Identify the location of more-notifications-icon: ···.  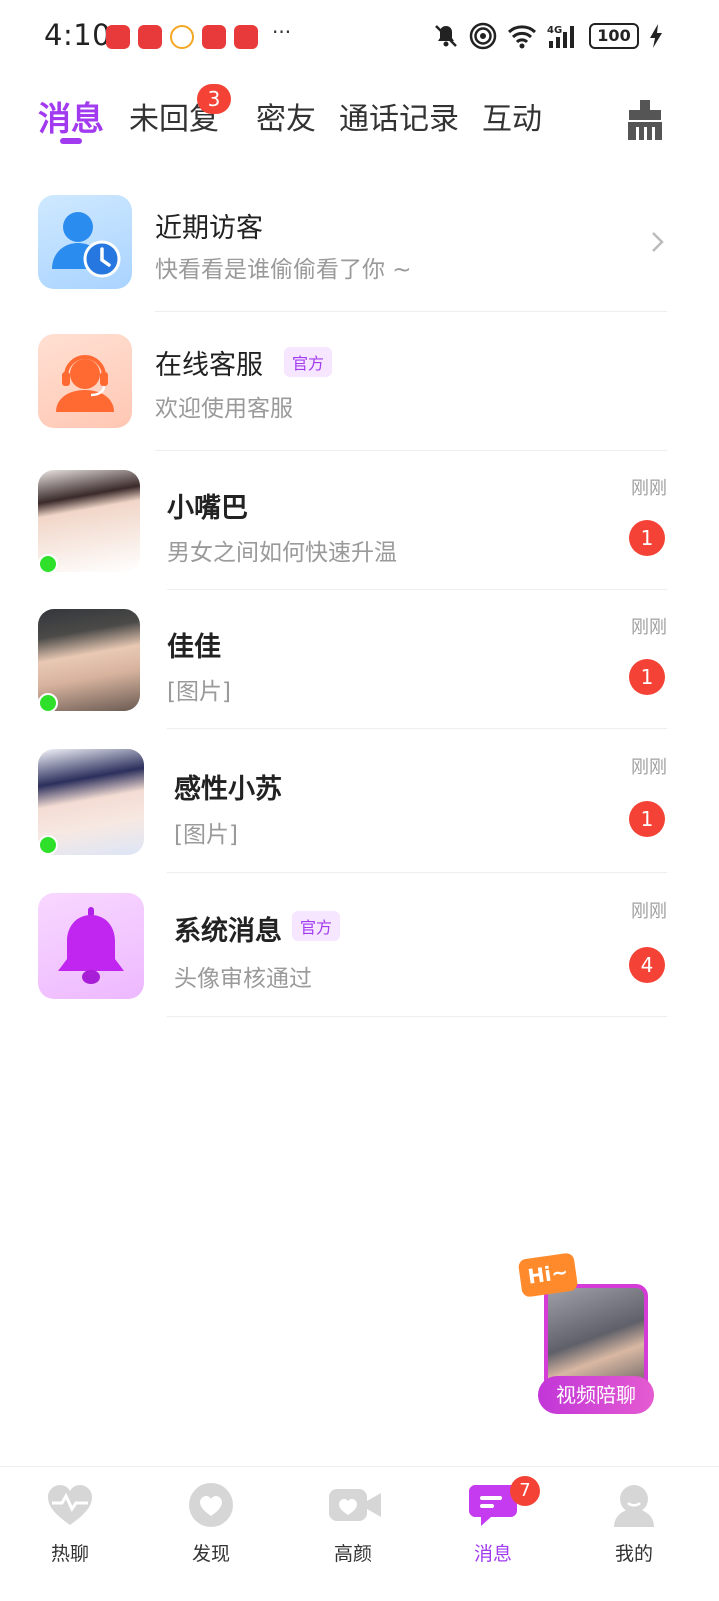
(282, 32).